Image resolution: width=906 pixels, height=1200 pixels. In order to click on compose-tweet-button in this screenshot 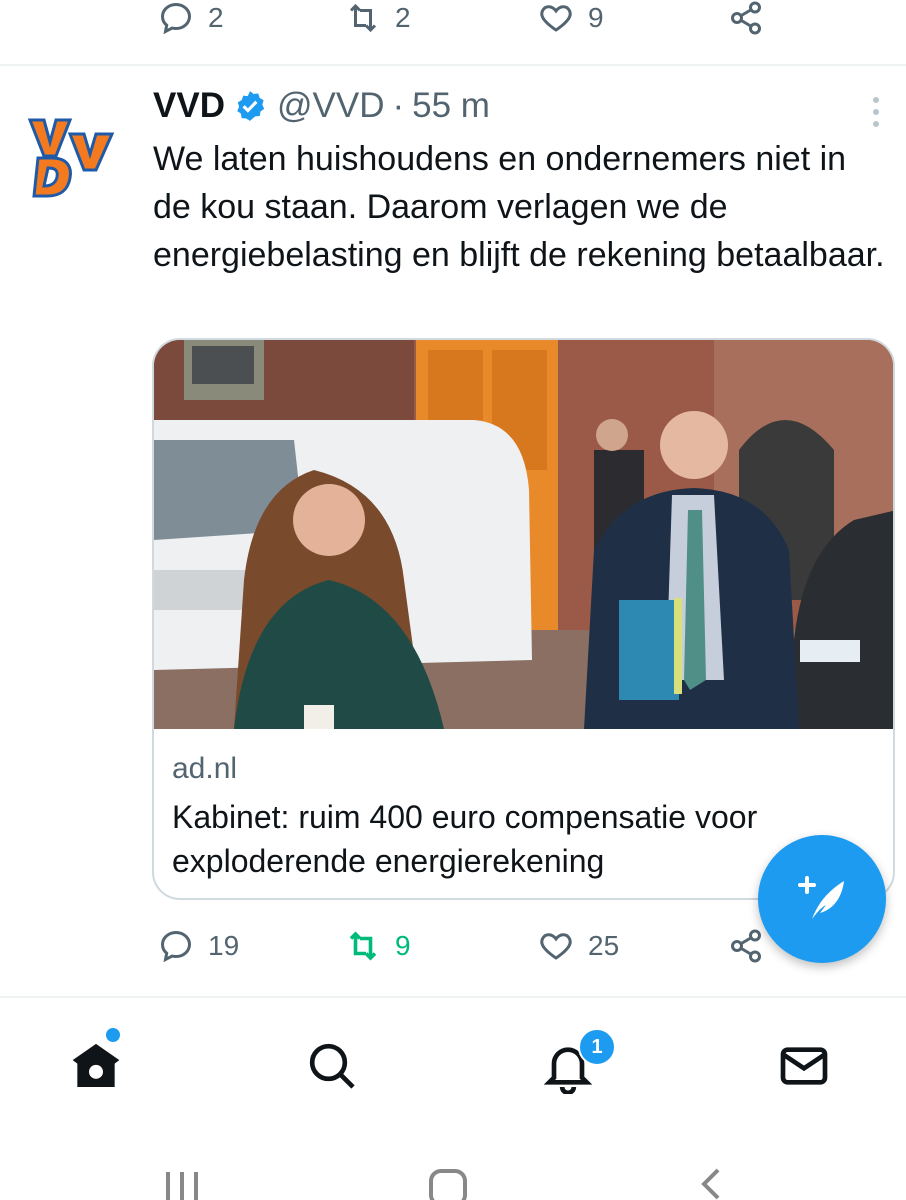, I will do `click(822, 899)`.